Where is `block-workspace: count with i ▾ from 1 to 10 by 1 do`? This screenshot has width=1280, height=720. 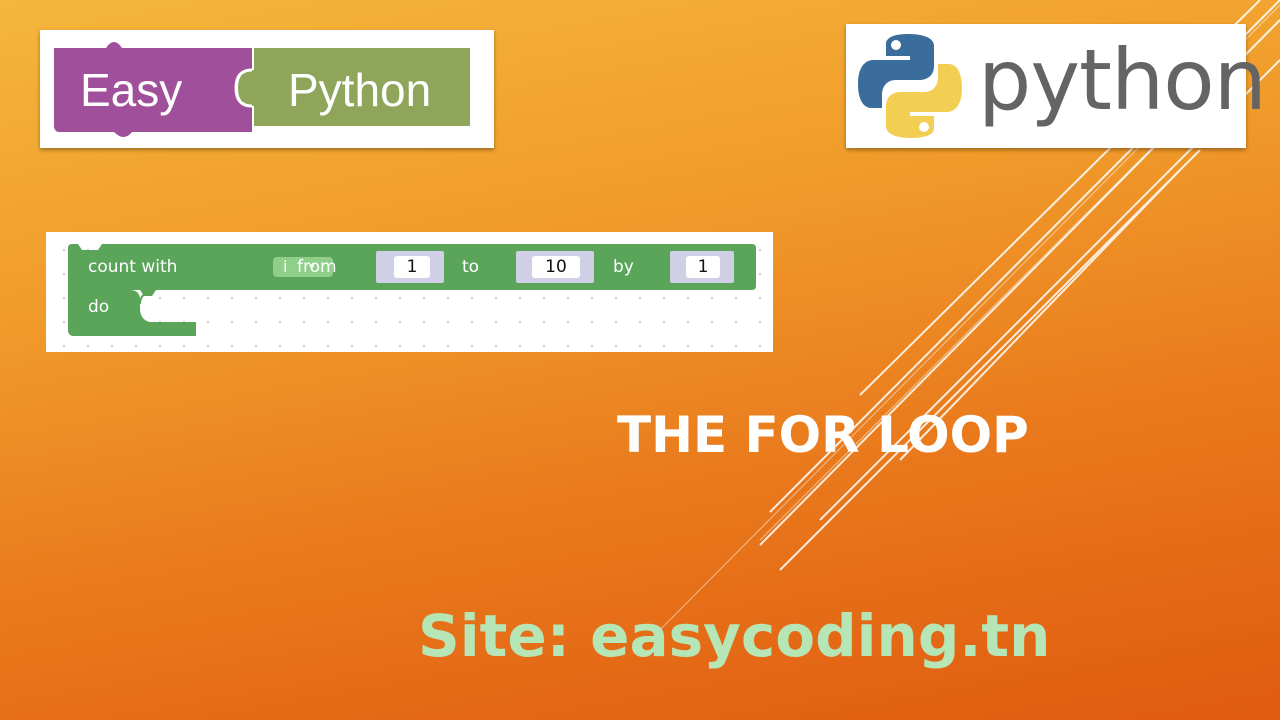 block-workspace: count with i ▾ from 1 to 10 by 1 do is located at coordinates (409, 292).